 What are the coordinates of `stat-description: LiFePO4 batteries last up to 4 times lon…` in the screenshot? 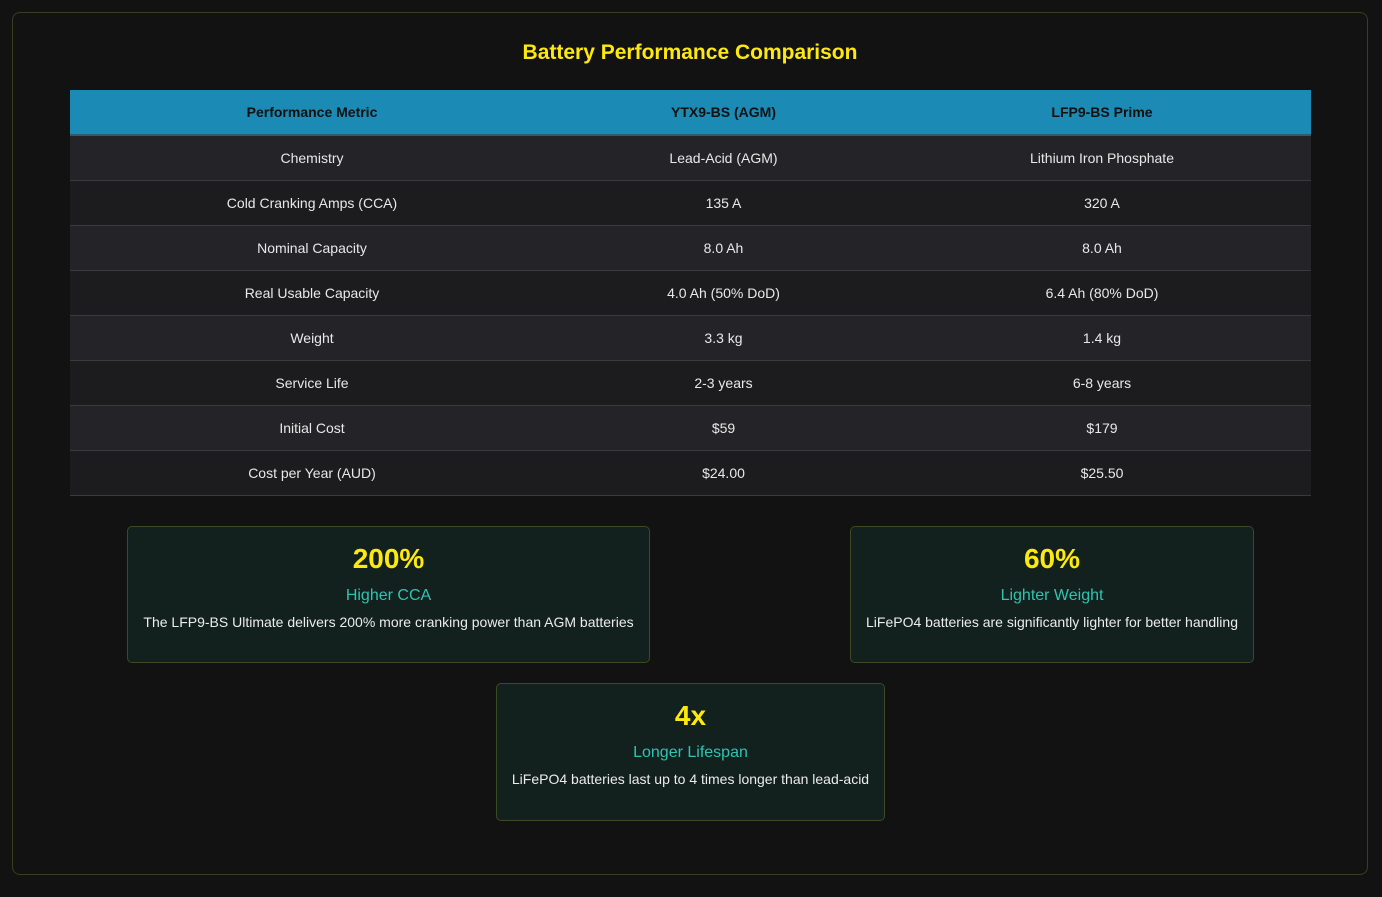 It's located at (690, 779).